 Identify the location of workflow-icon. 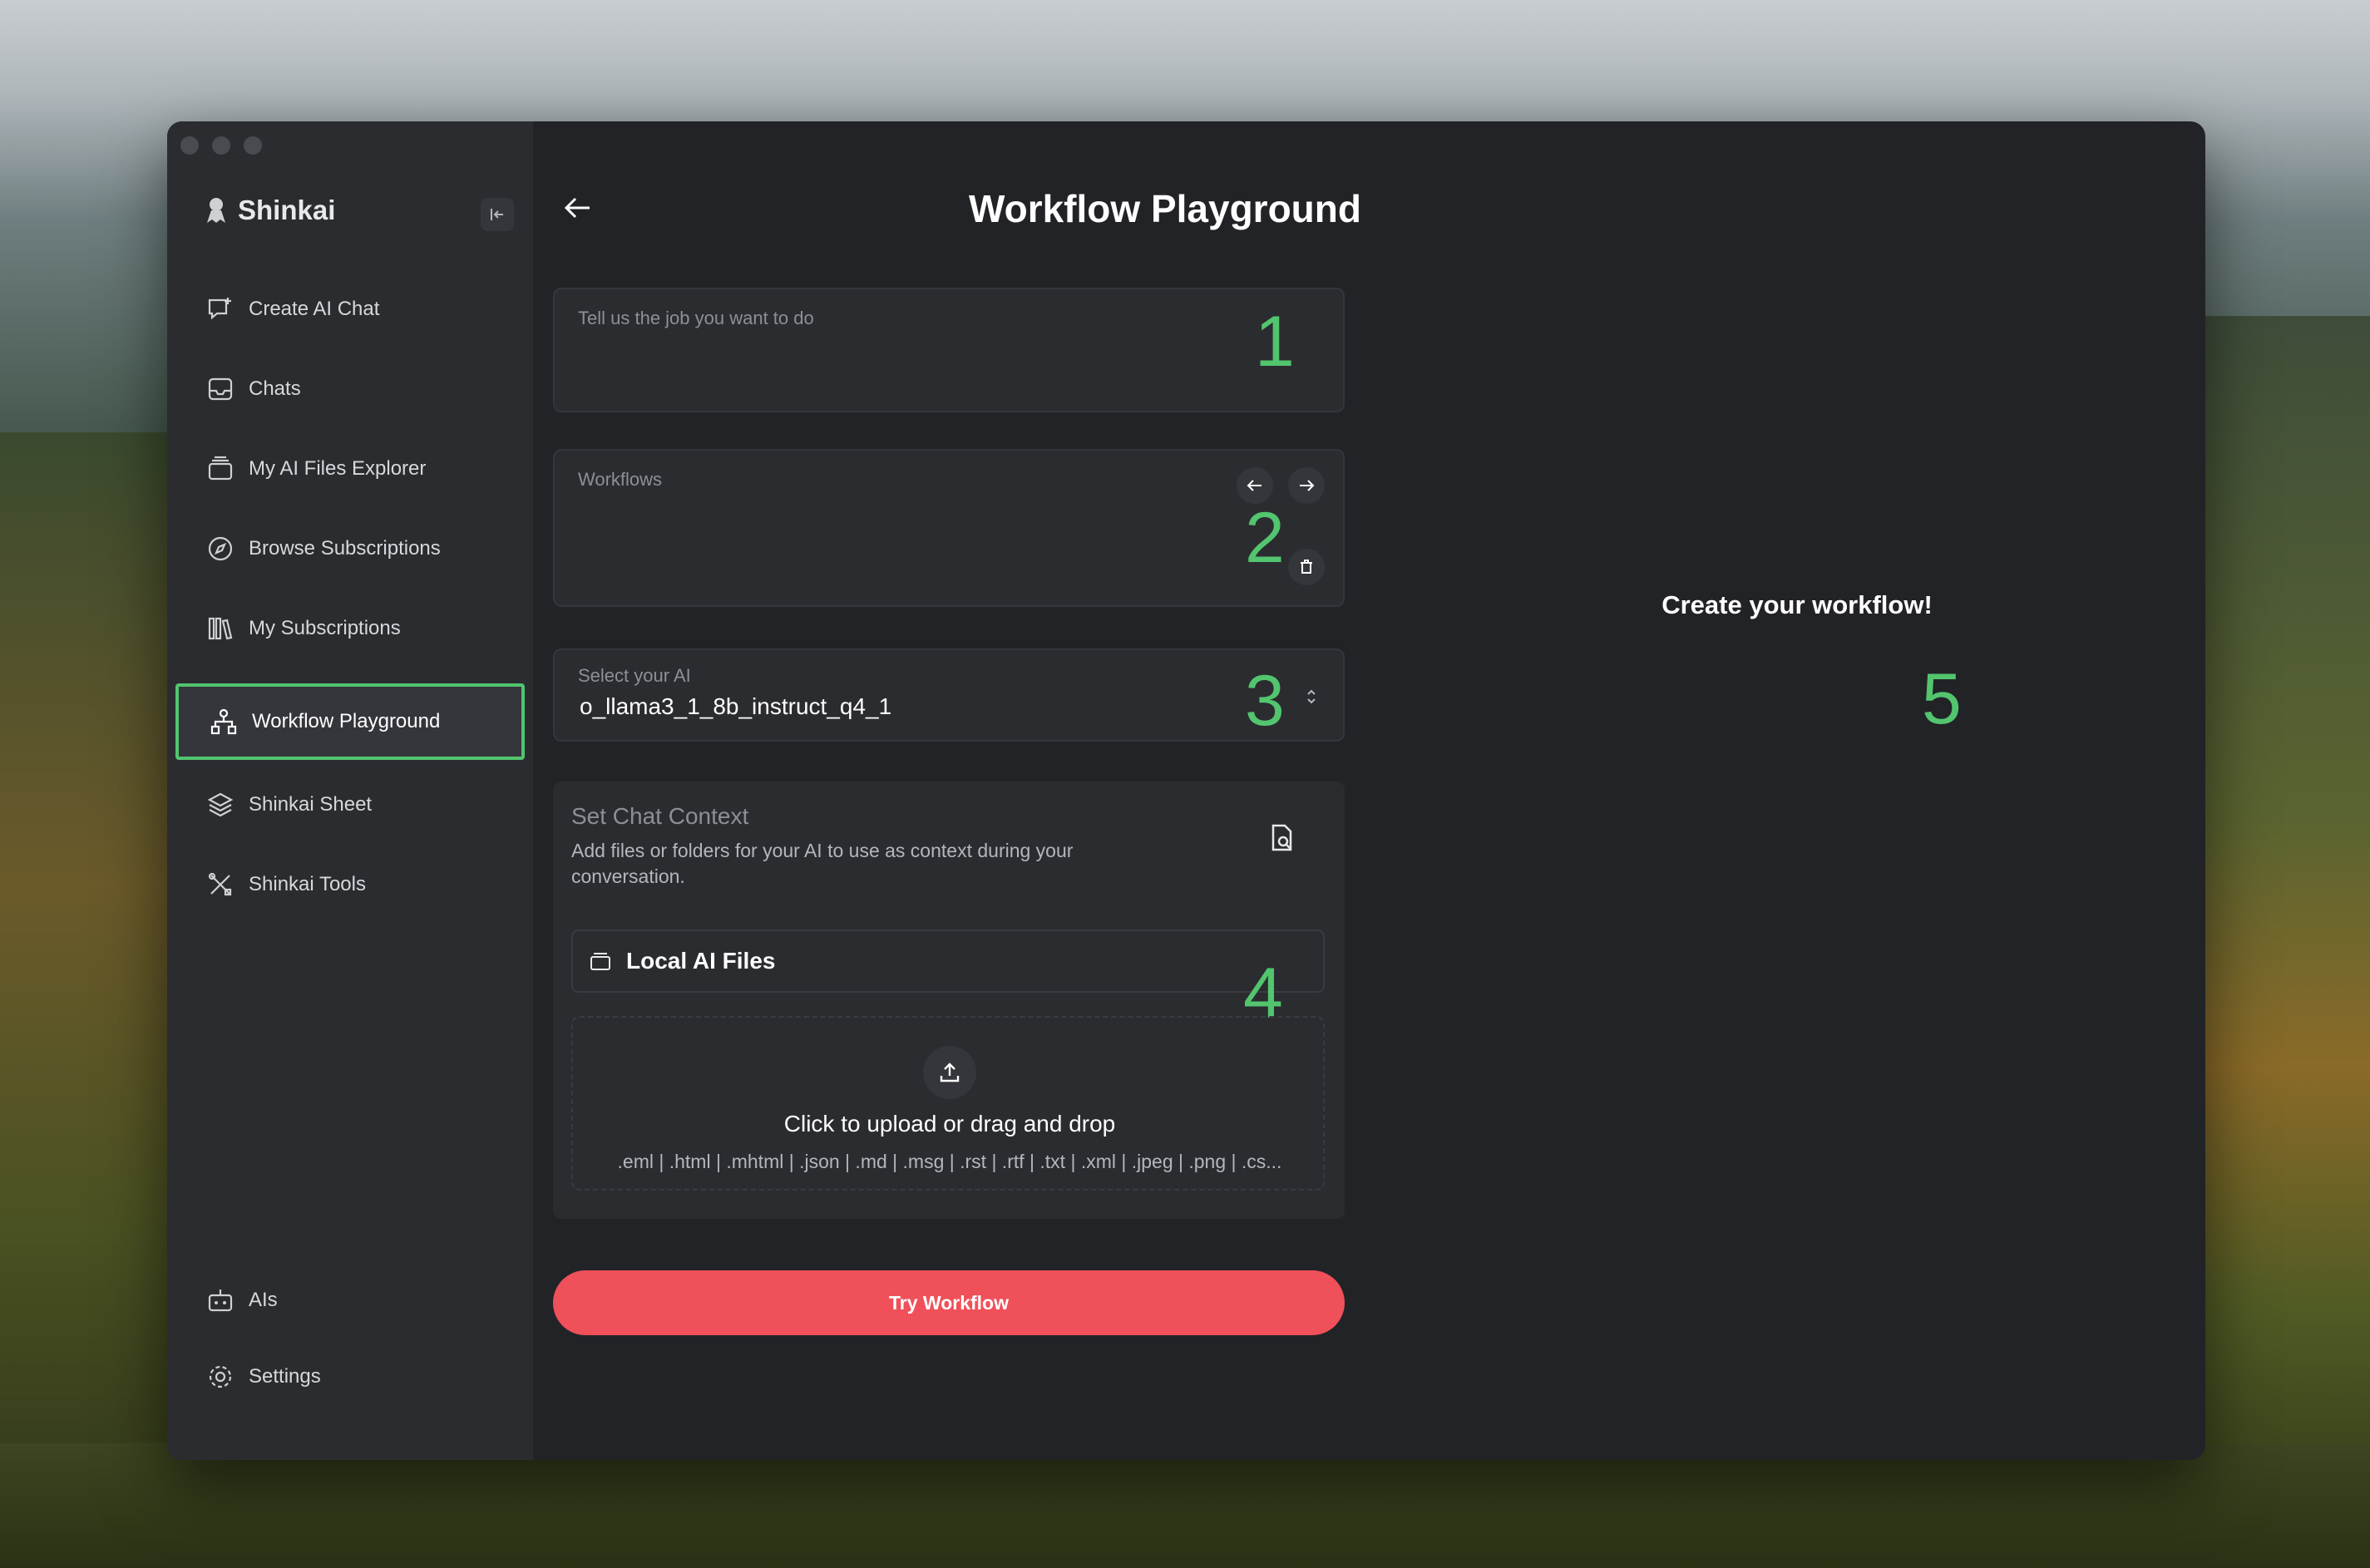
(223, 721).